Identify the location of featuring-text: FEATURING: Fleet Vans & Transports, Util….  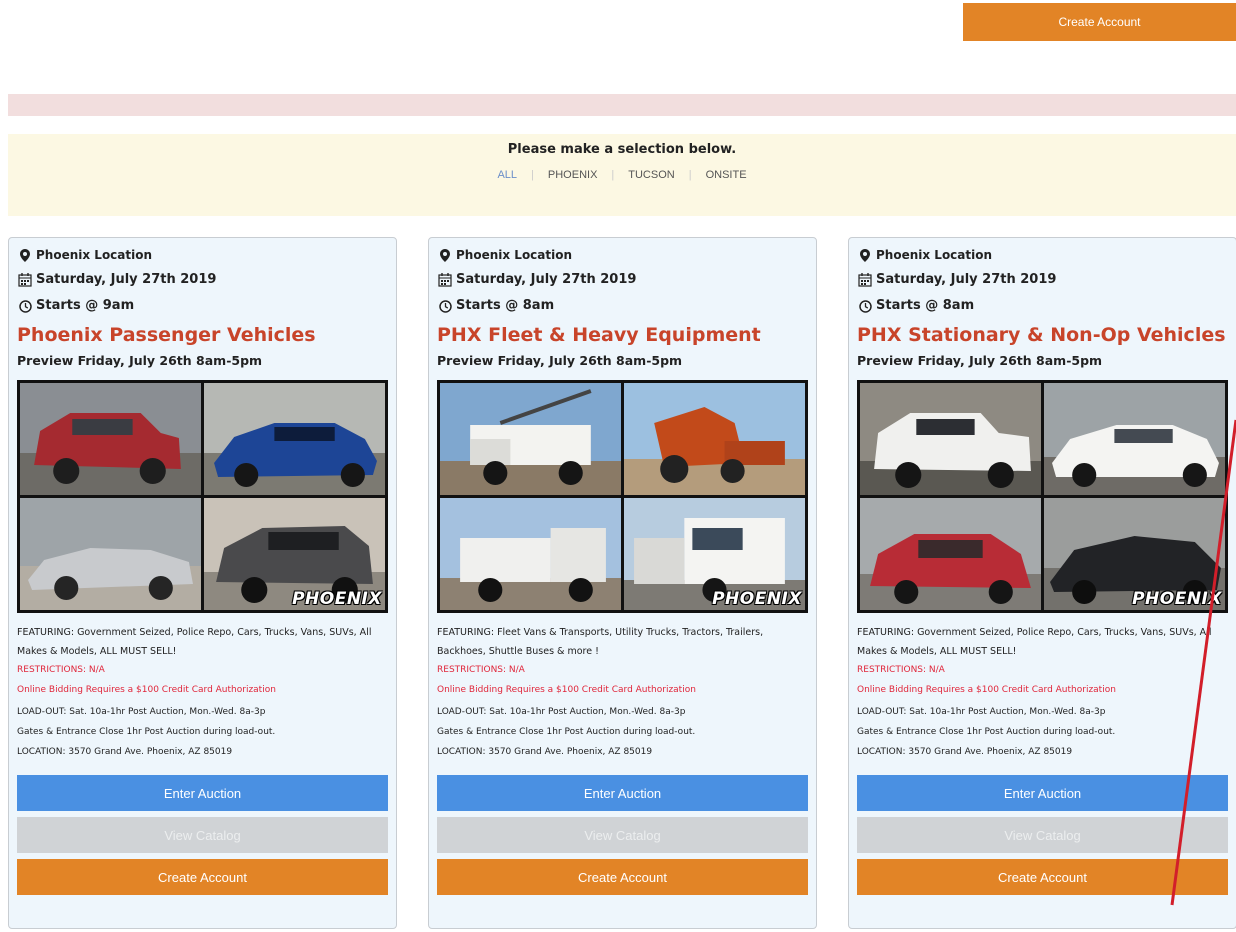
(600, 642).